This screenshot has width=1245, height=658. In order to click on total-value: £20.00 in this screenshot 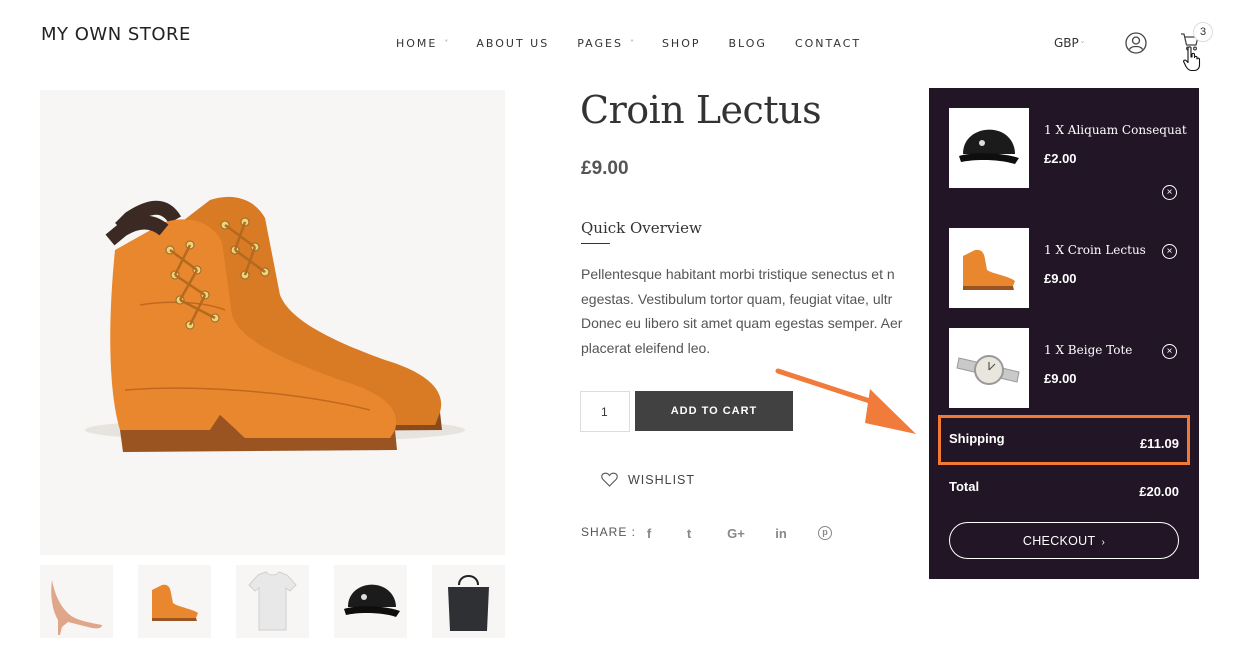, I will do `click(1159, 491)`.